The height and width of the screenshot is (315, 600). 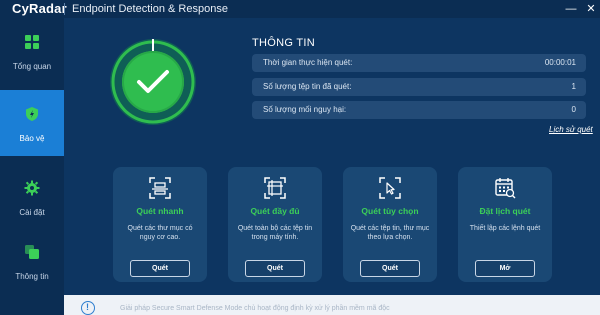 I want to click on info-title: THÔNG TIN, so click(x=283, y=43).